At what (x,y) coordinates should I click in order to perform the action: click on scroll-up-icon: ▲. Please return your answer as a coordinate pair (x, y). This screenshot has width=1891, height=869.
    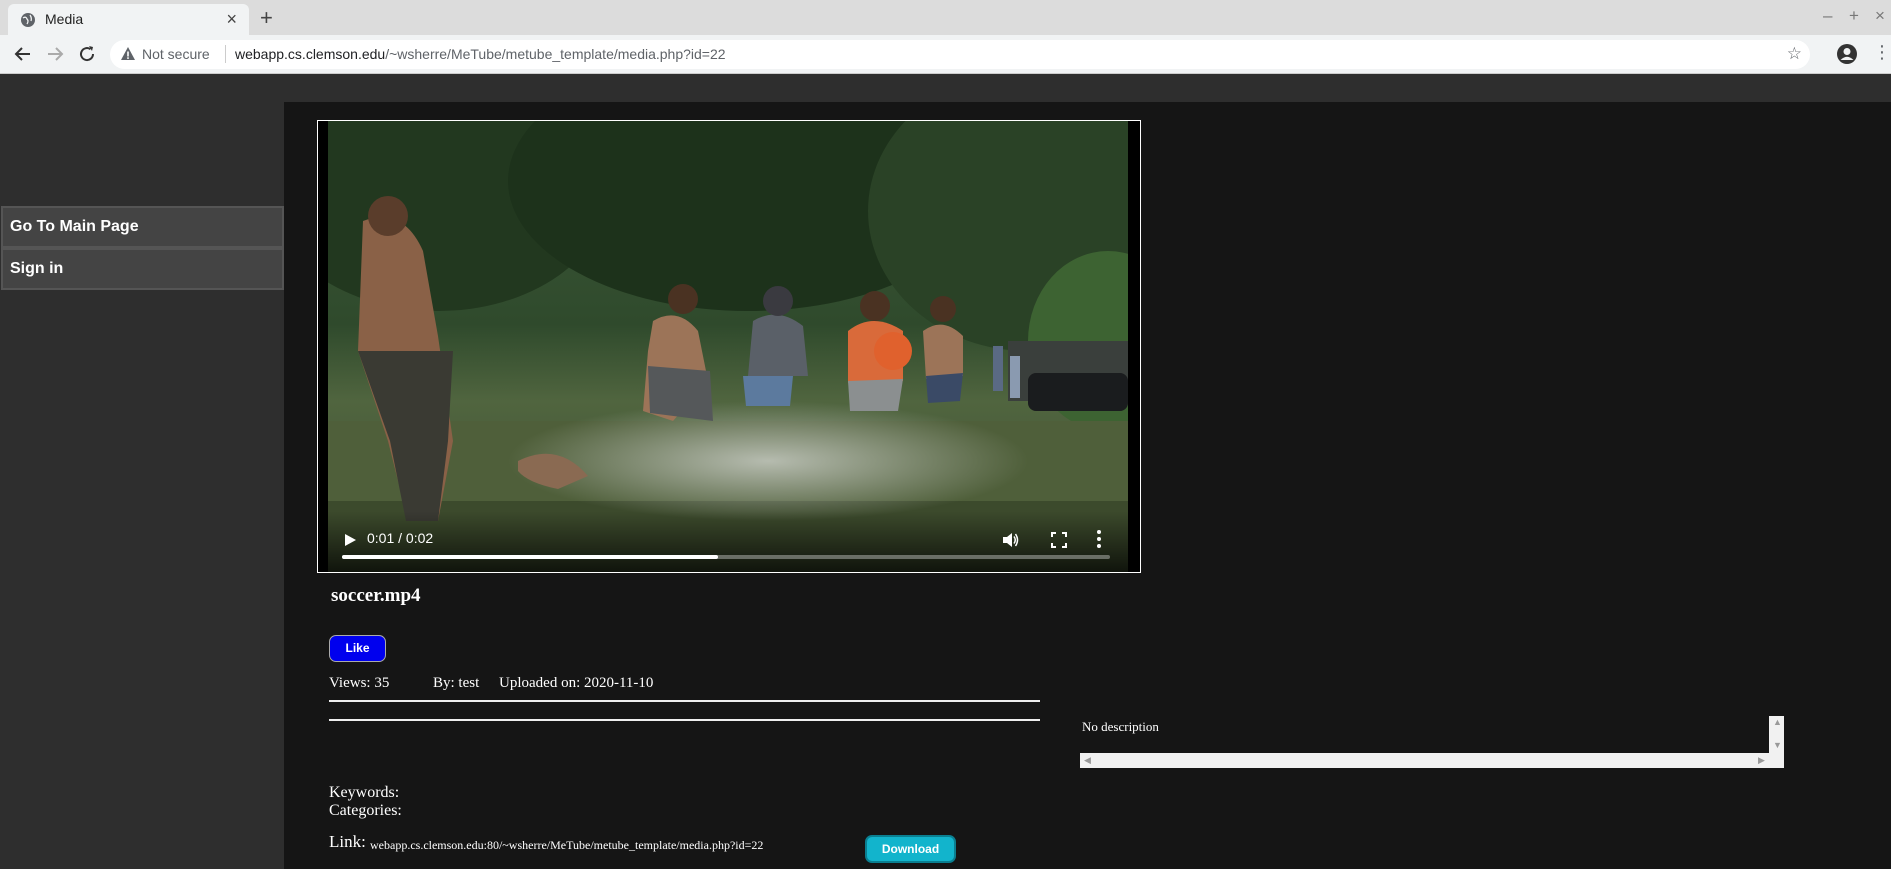
    Looking at the image, I should click on (1777, 722).